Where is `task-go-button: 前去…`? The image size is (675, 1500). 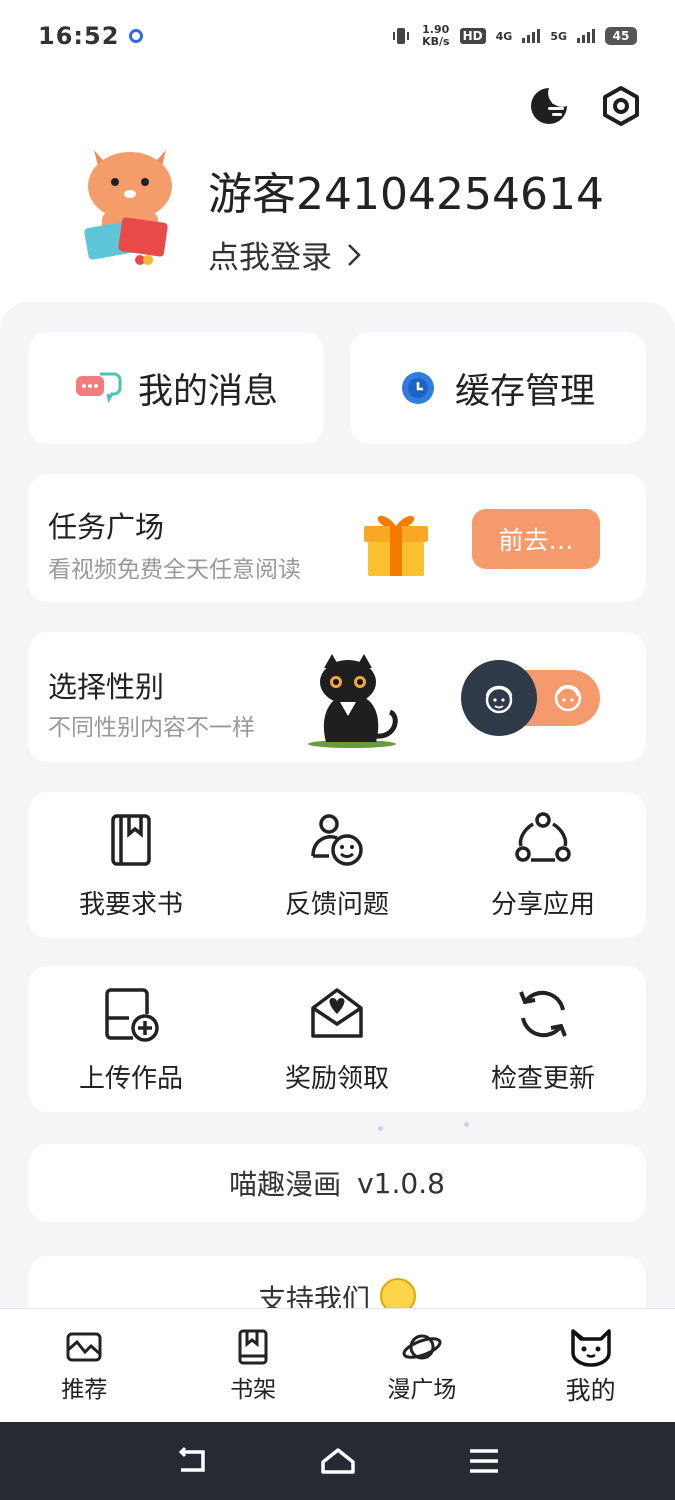 task-go-button: 前去… is located at coordinates (536, 539).